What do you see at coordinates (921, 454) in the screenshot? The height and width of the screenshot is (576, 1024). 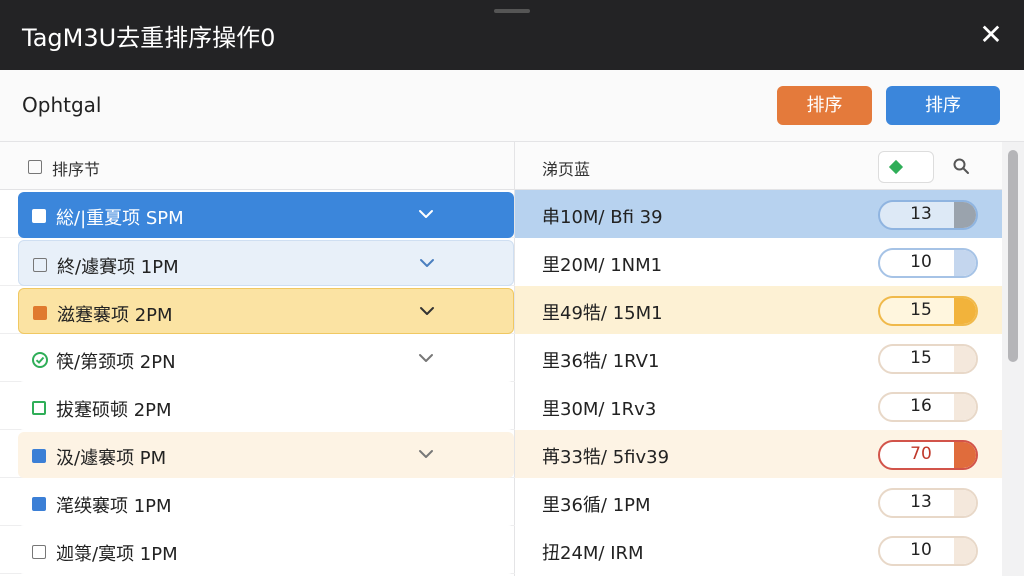 I see `count-value: 70` at bounding box center [921, 454].